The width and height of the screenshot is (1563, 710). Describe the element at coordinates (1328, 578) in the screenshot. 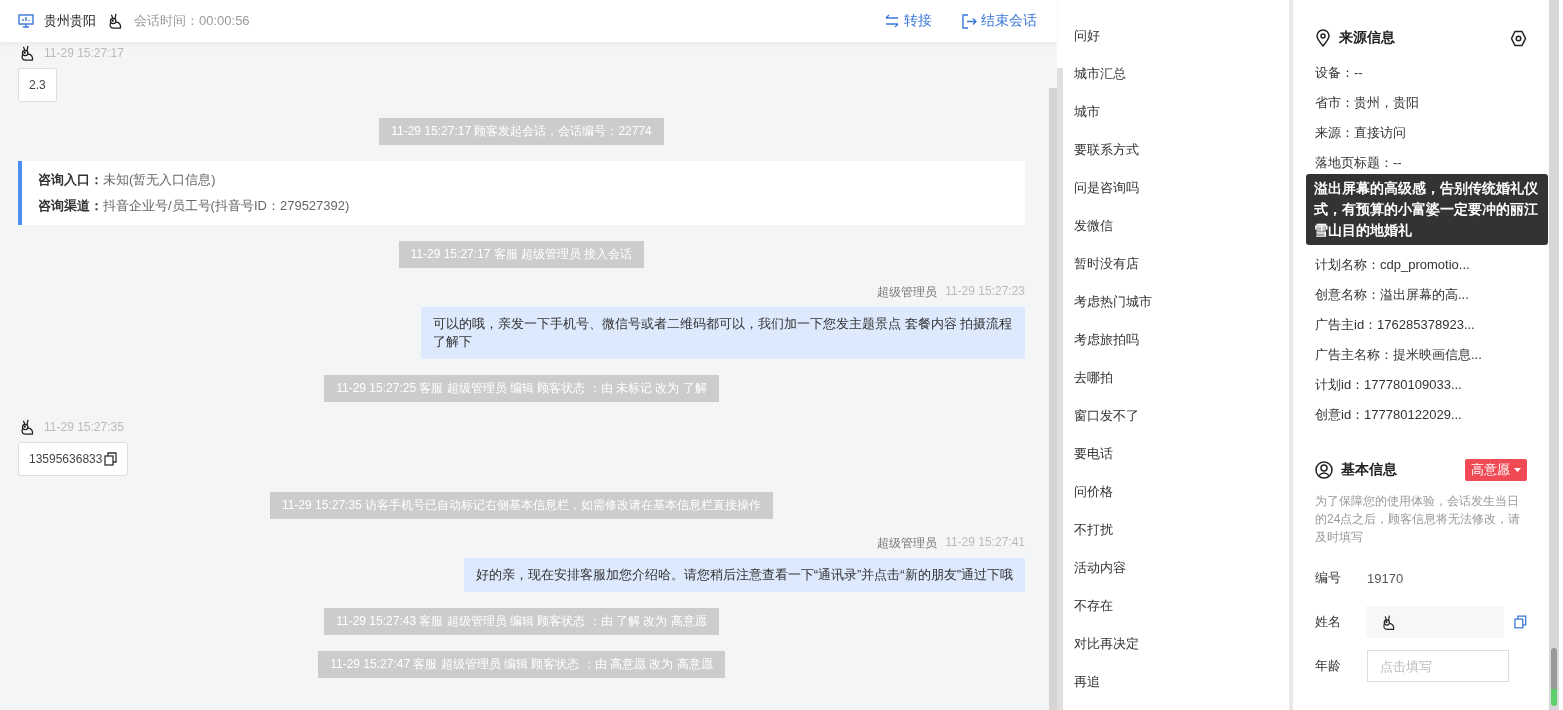

I see `field-label: 编号` at that location.